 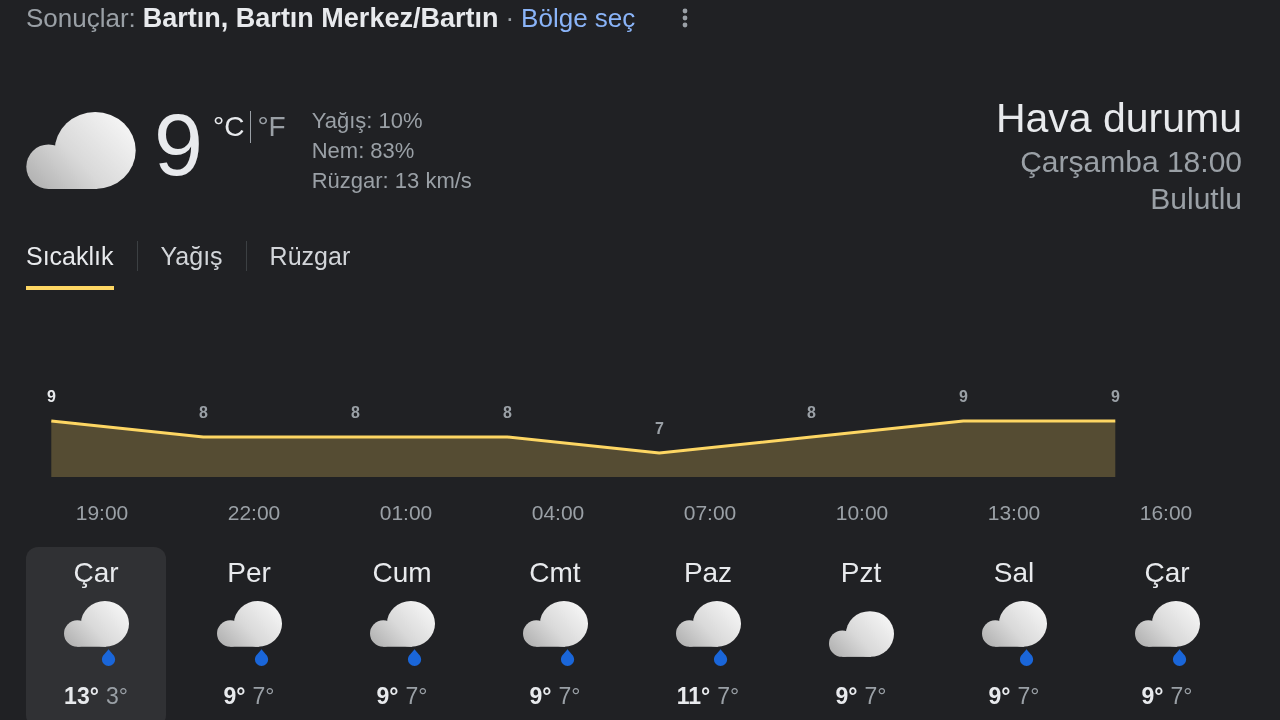 What do you see at coordinates (555, 573) in the screenshot?
I see `day-label: Cmt` at bounding box center [555, 573].